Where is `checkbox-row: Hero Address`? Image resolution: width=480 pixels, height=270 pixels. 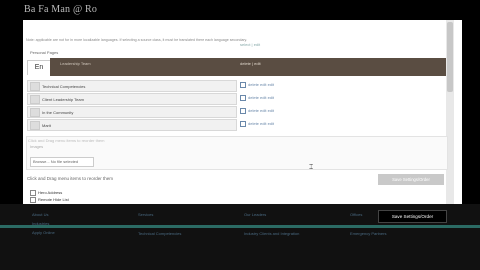
checkbox-row: Hero Address is located at coordinates (46, 193).